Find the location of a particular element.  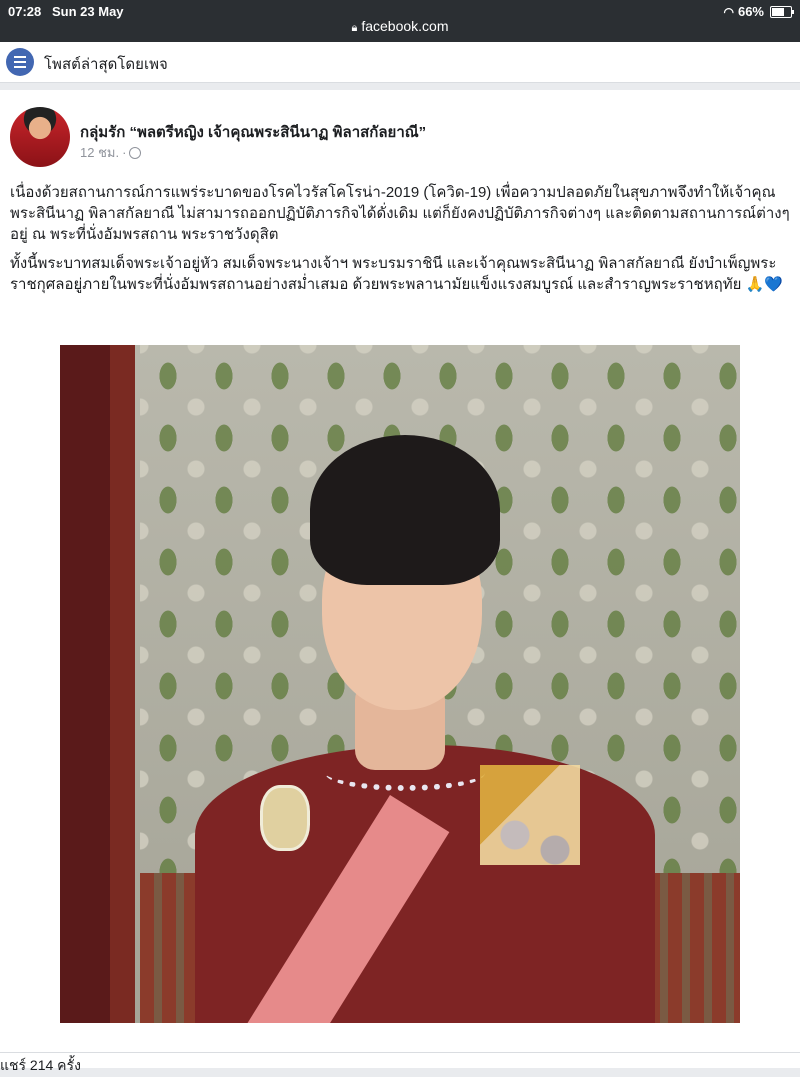

post-meta: 12 ชม. · is located at coordinates (111, 152).